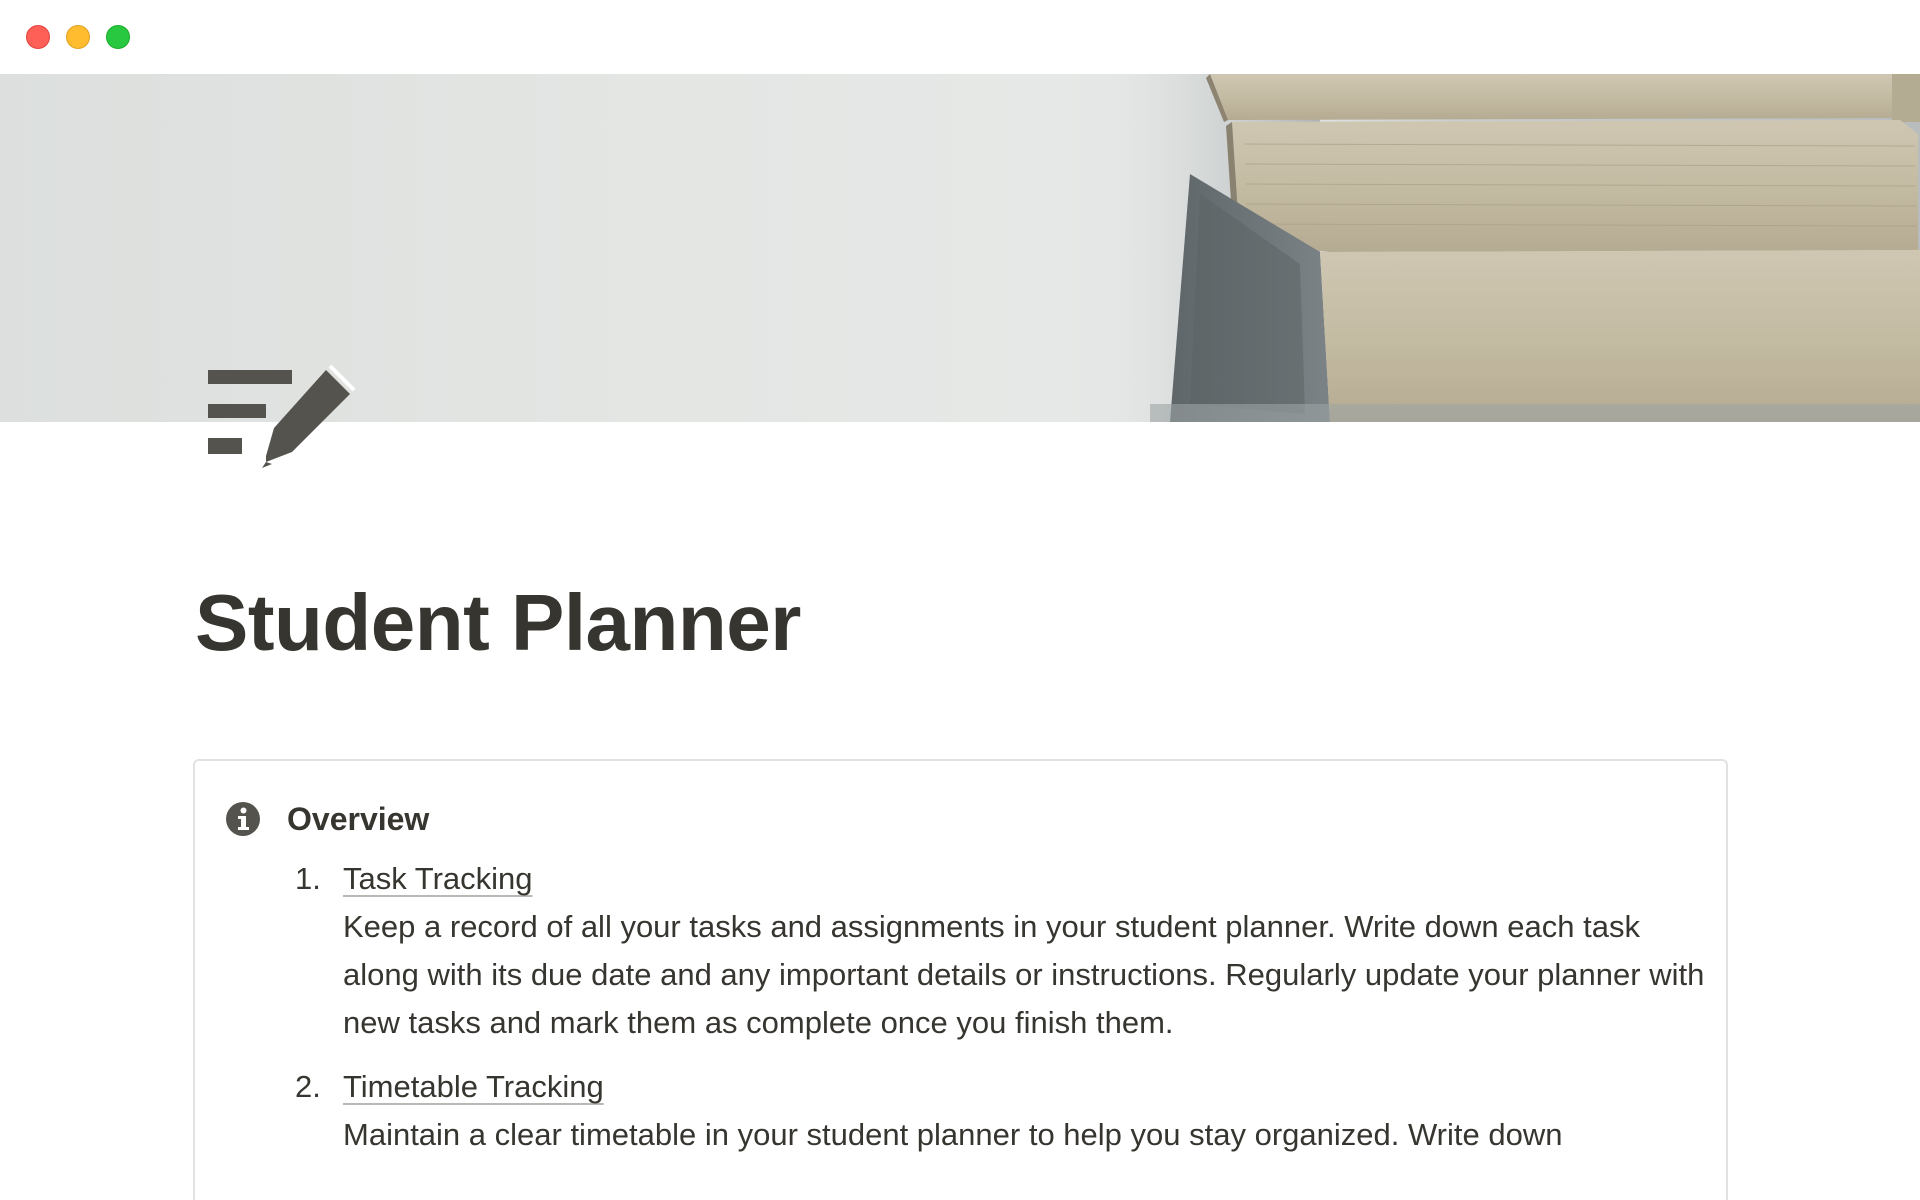 The height and width of the screenshot is (1200, 1920). I want to click on page-title: Student Planner, so click(498, 623).